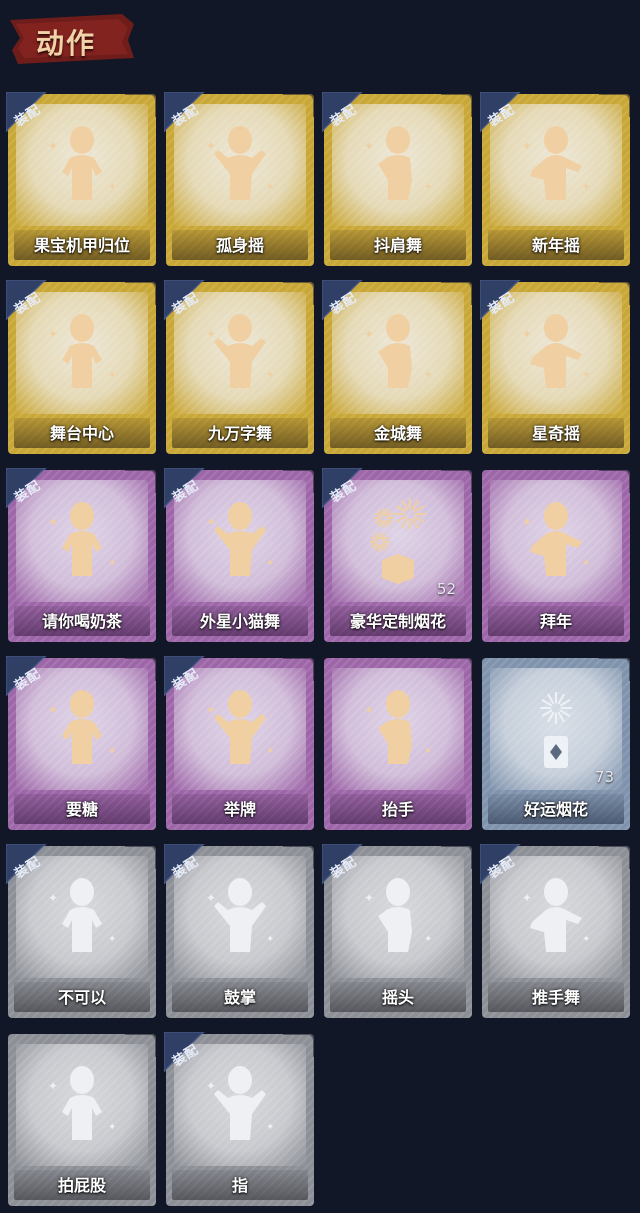  What do you see at coordinates (398, 353) in the screenshot?
I see `person-wave-icon: ✦ ✦` at bounding box center [398, 353].